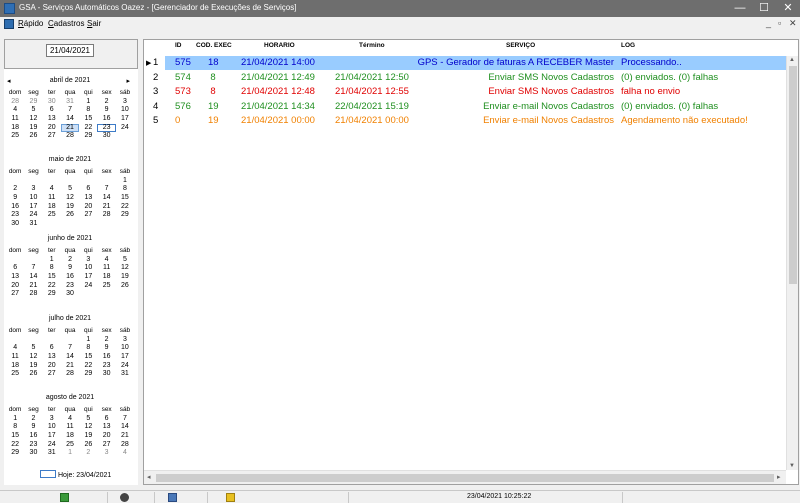 This screenshot has width=800, height=503. Describe the element at coordinates (149, 477) in the screenshot. I see `scroll-left-icon: ◂` at that location.